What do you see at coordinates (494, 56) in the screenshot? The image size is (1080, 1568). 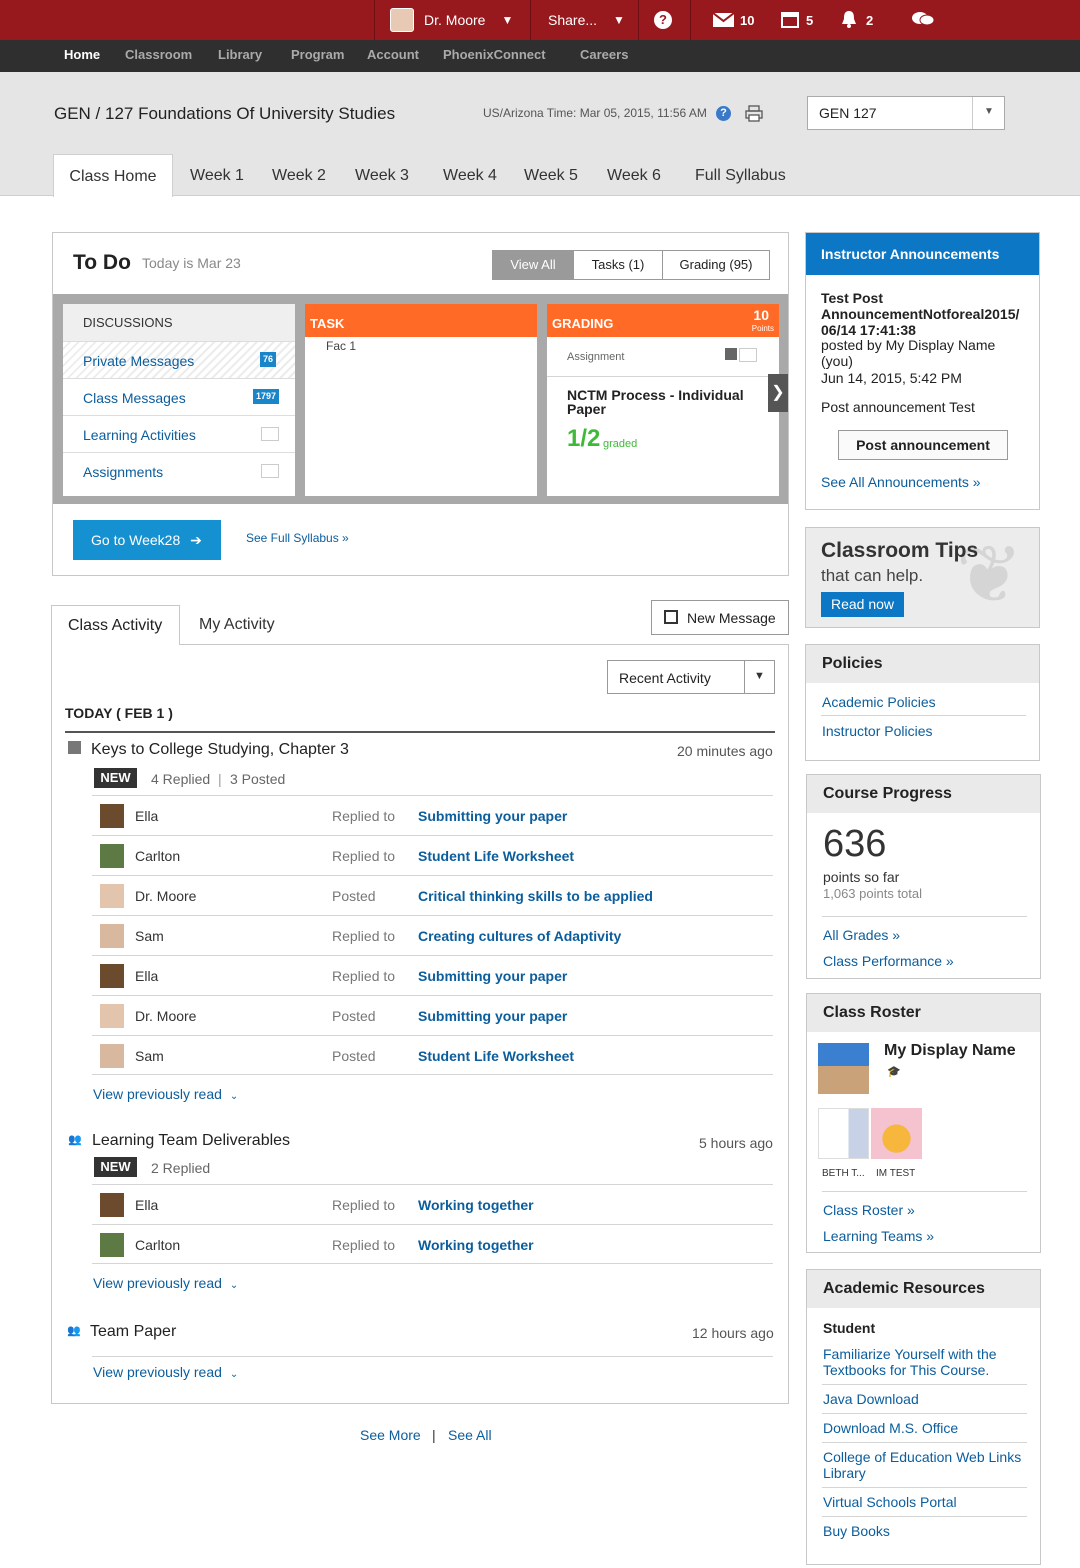 I see `nav-phoenixconnect: PhoenixConnect` at bounding box center [494, 56].